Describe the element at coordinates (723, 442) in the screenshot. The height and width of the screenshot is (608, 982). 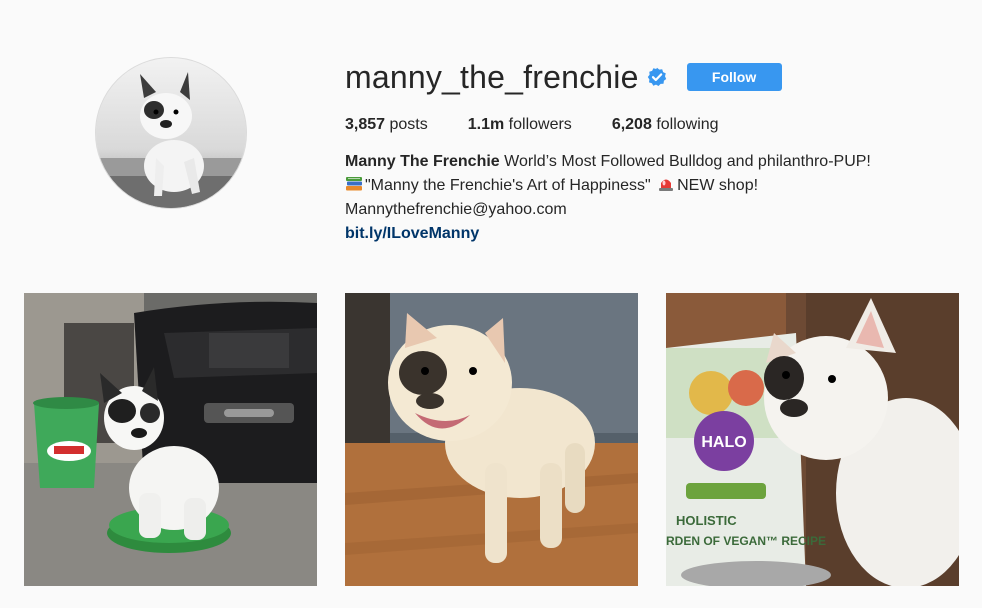
I see `halo-brand-text: HALO` at that location.